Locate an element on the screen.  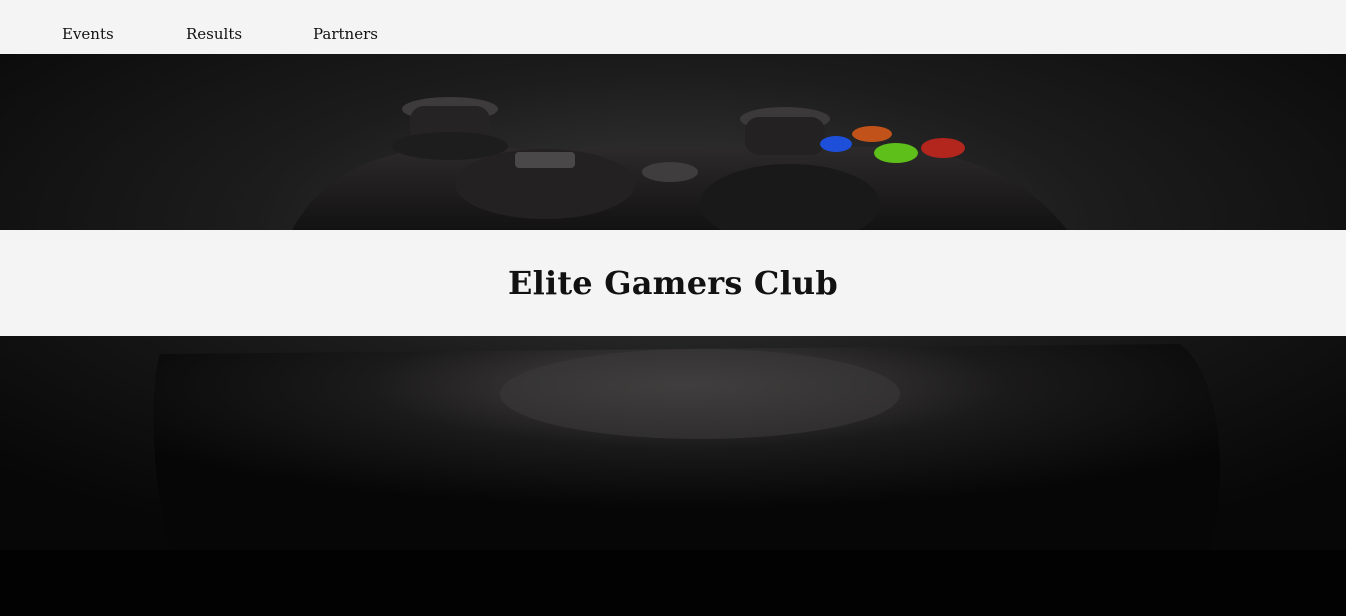
red-button is located at coordinates (943, 148).